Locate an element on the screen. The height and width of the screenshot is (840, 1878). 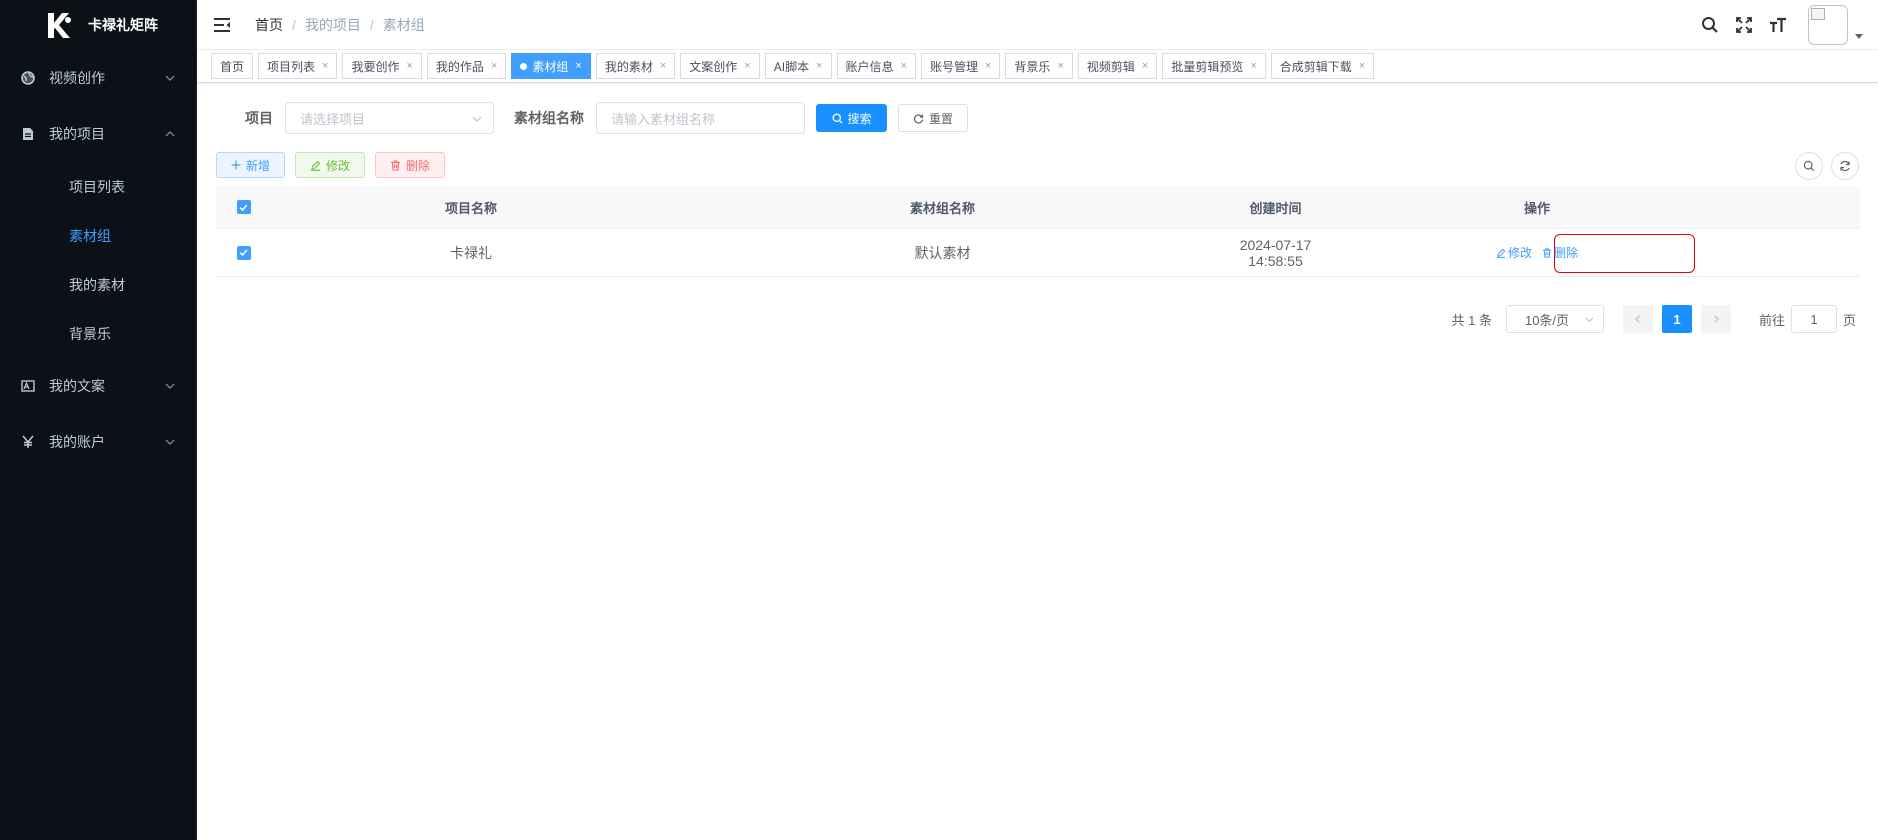
toggle-search-button is located at coordinates (1809, 166).